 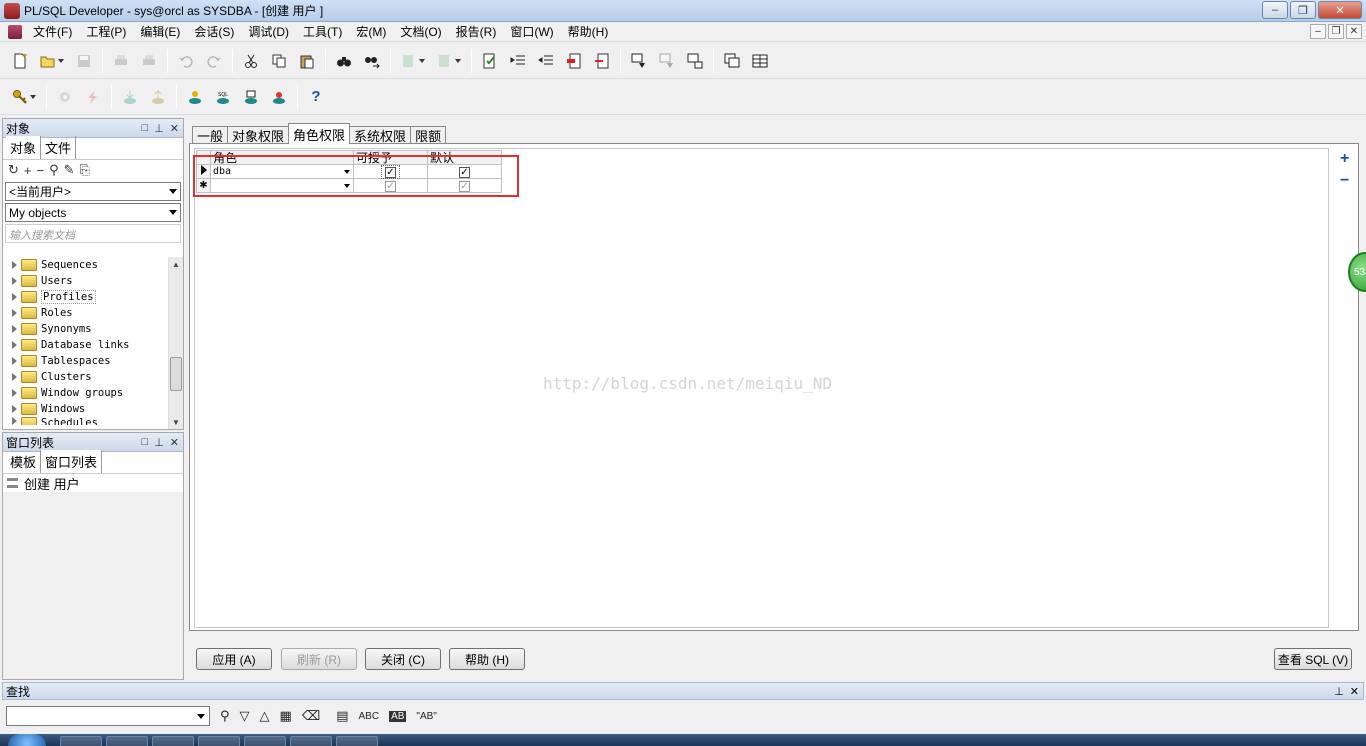 What do you see at coordinates (732, 61) in the screenshot?
I see `window-list-button` at bounding box center [732, 61].